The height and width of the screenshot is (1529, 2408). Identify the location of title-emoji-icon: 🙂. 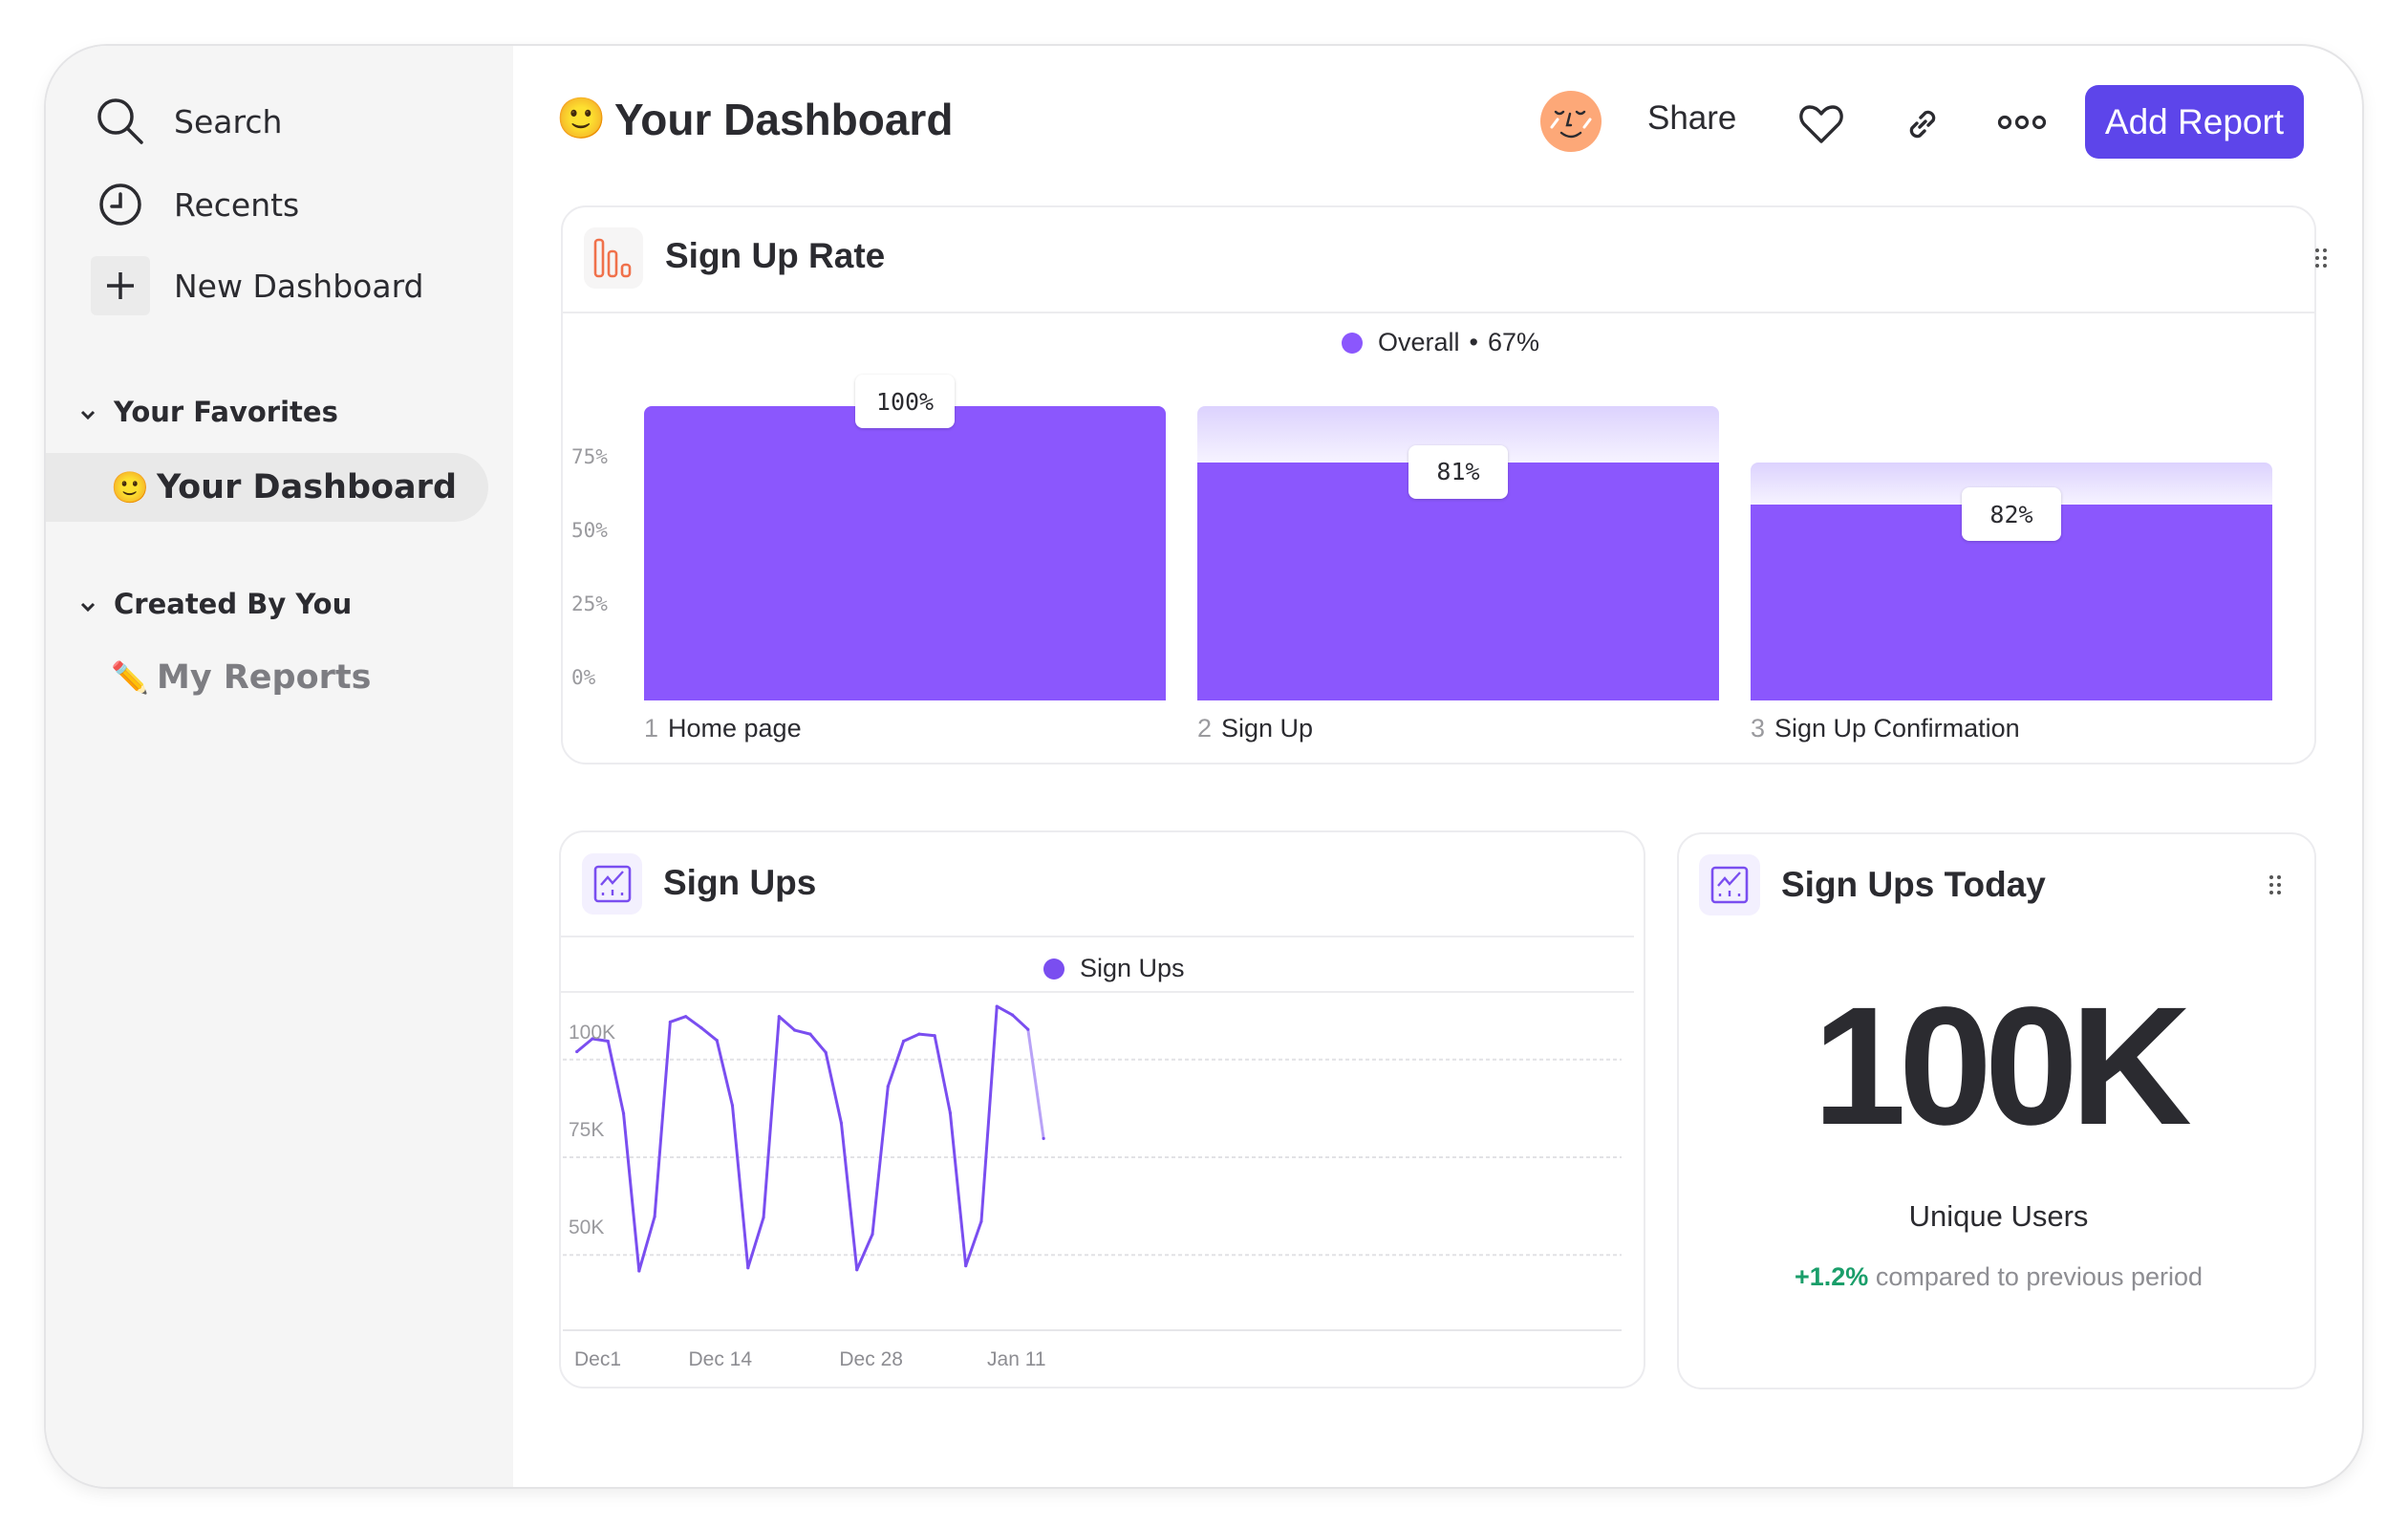
(582, 118).